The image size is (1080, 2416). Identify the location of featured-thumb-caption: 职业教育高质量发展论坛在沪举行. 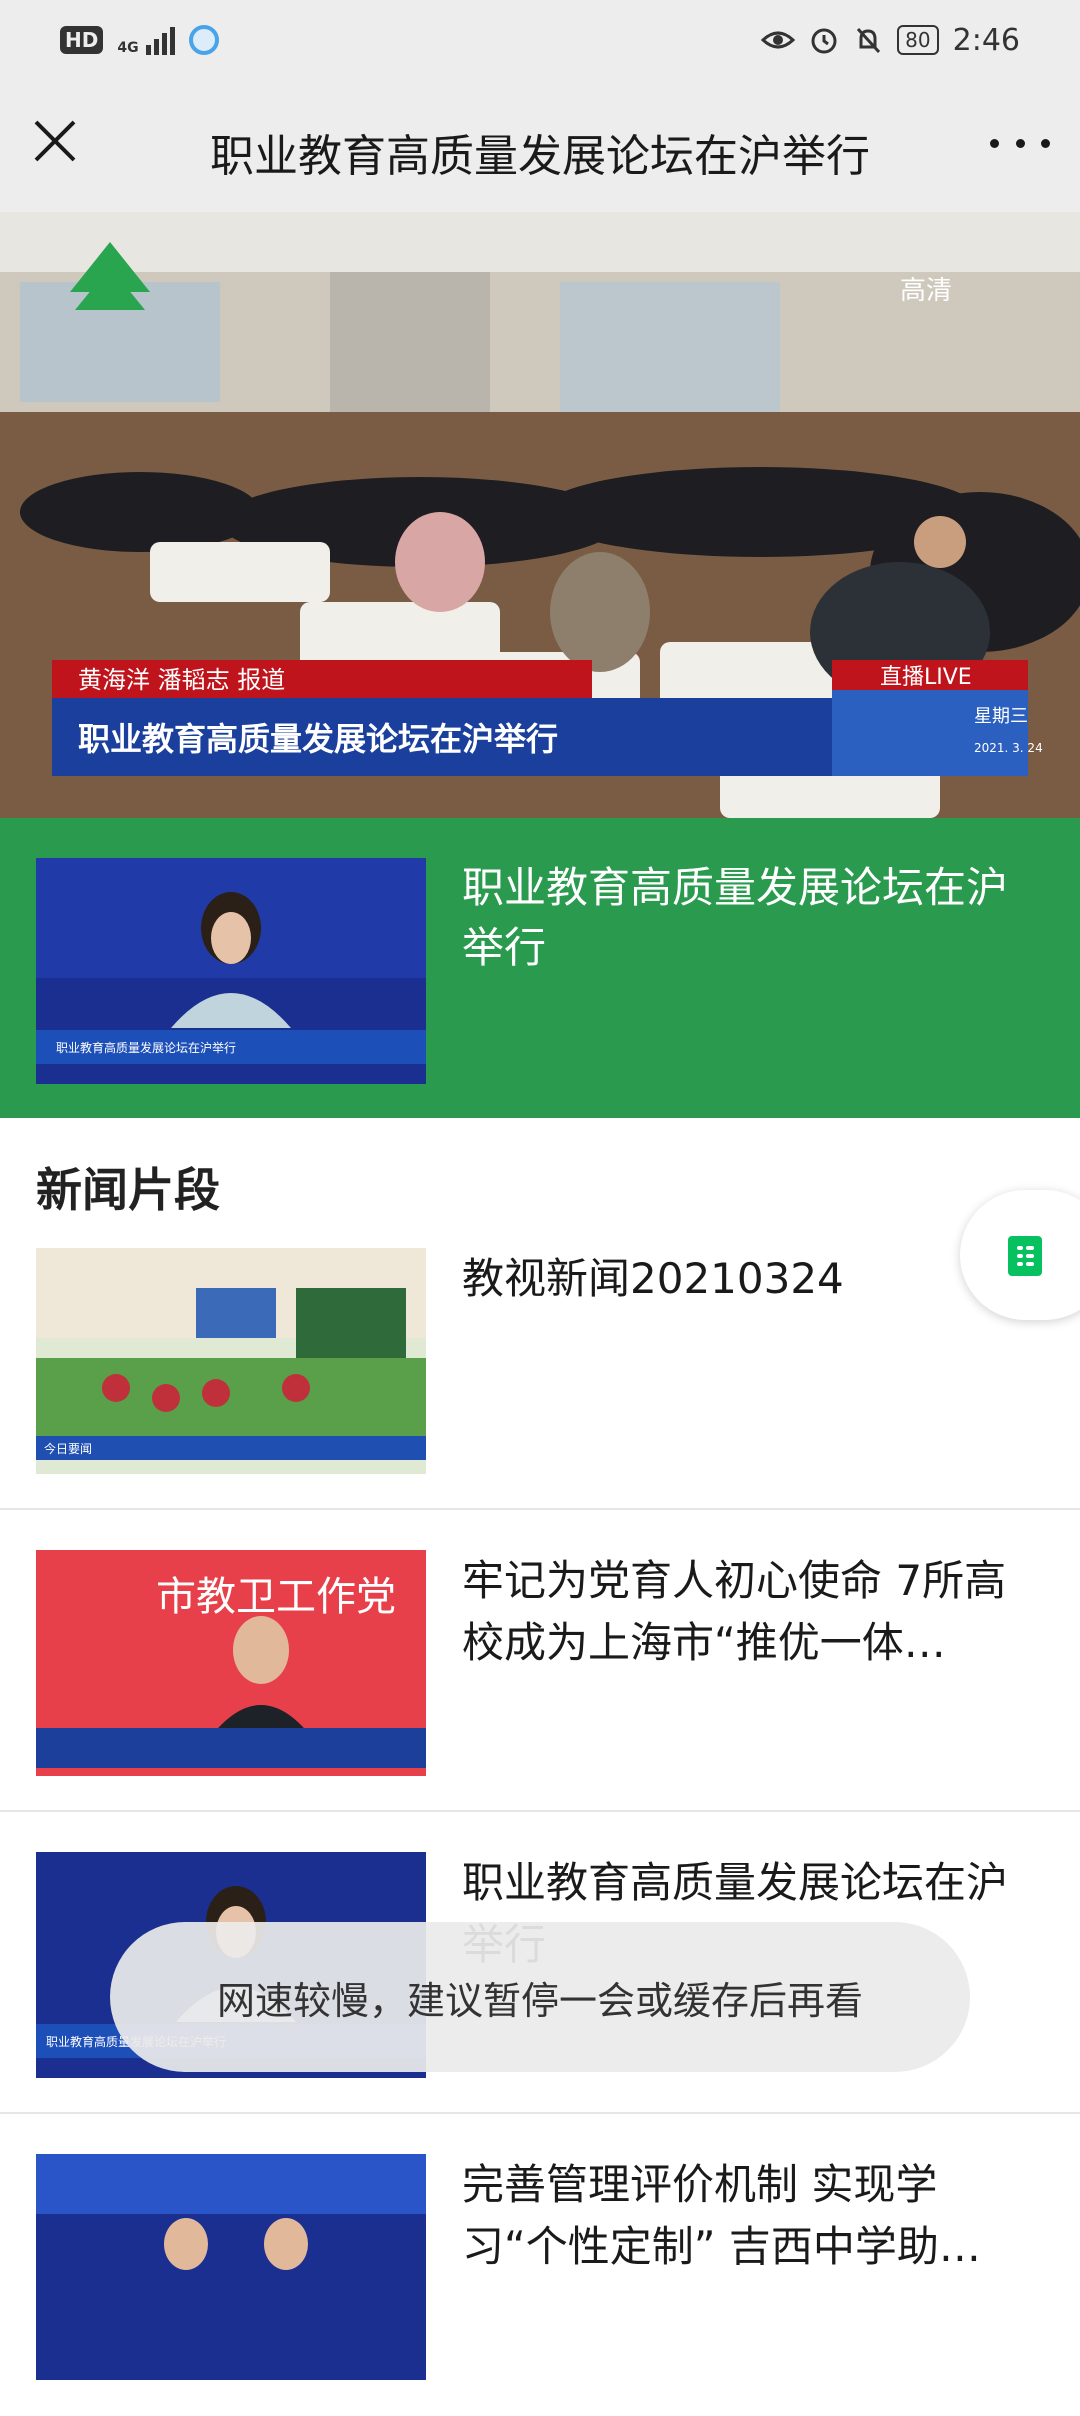
(146, 1047).